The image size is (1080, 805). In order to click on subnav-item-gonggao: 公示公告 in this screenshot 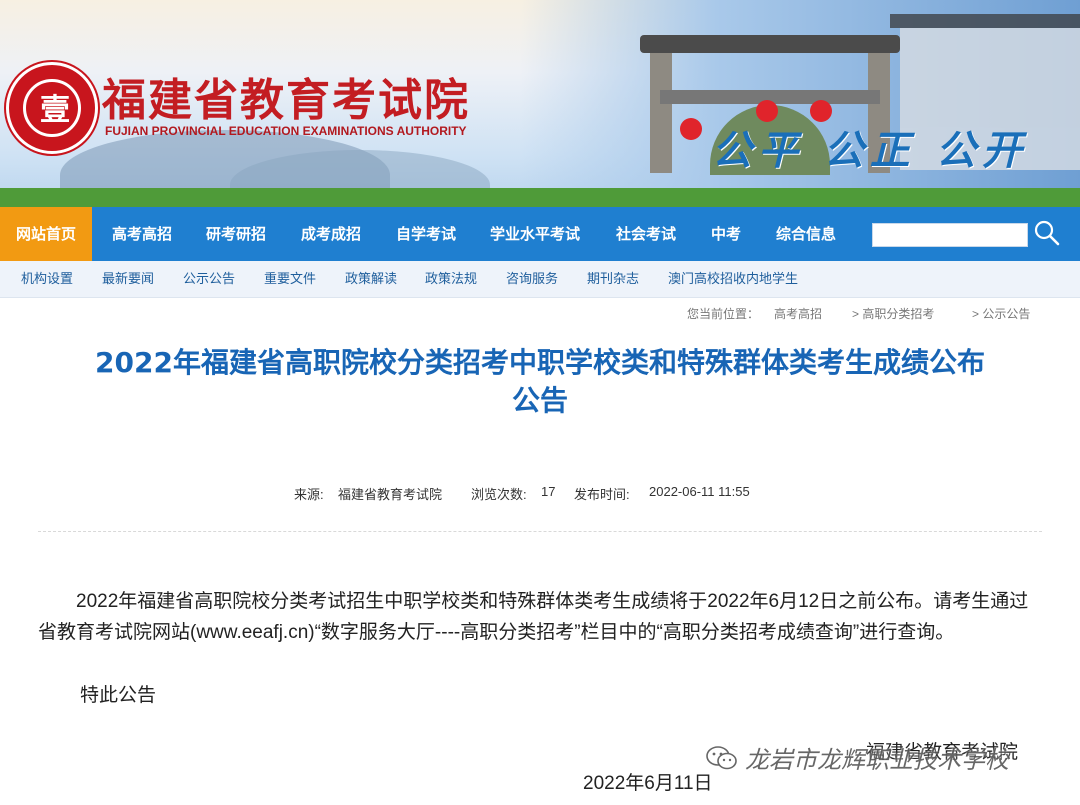, I will do `click(209, 279)`.